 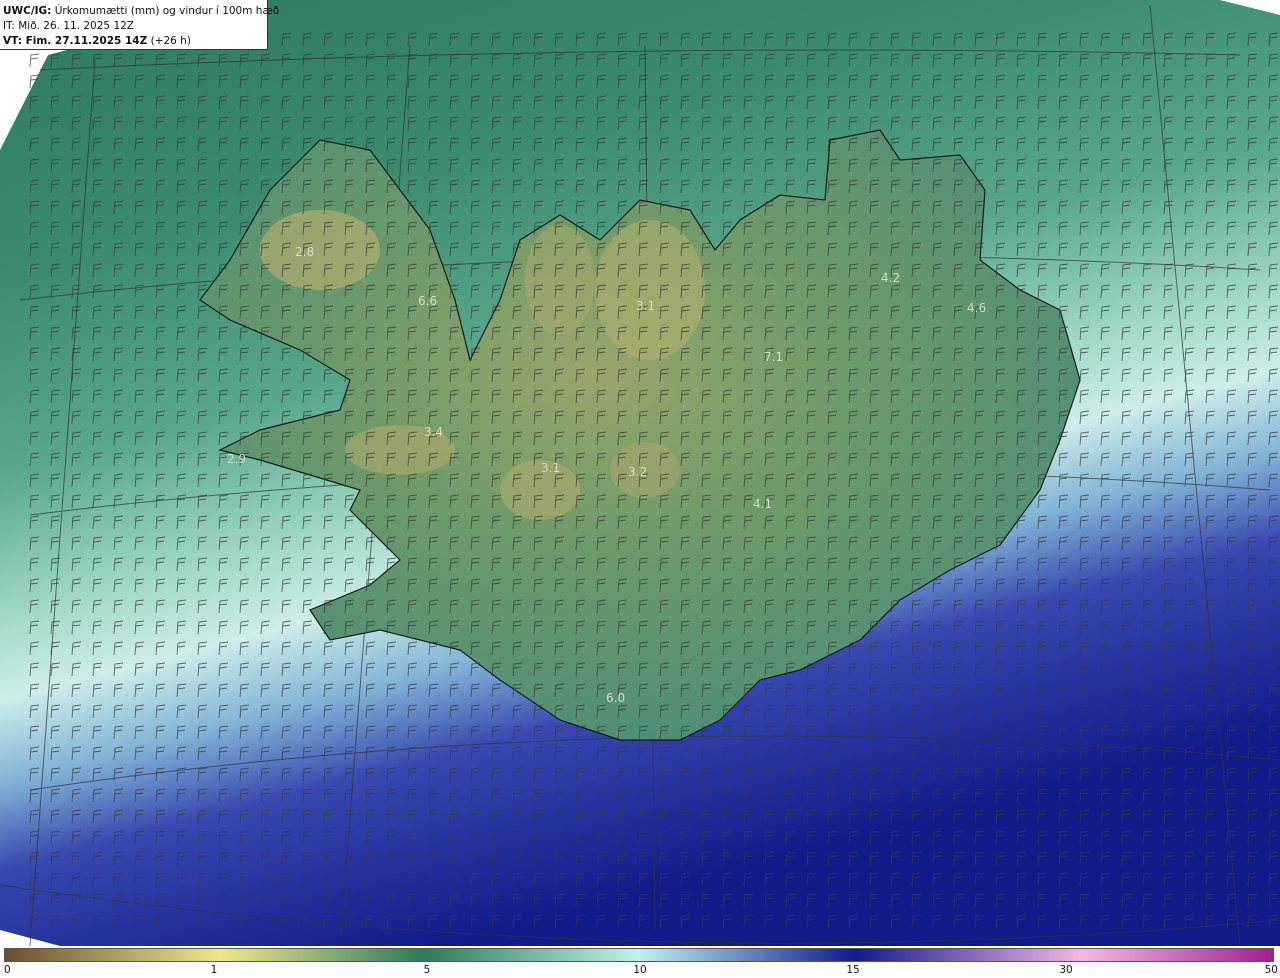 What do you see at coordinates (1066, 970) in the screenshot?
I see `colorbar-tick: 30` at bounding box center [1066, 970].